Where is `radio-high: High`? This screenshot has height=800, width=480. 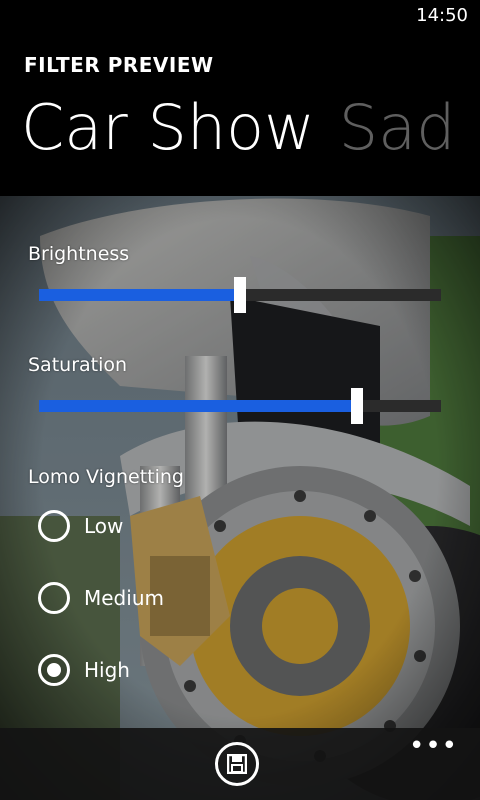
radio-high: High is located at coordinates (84, 670).